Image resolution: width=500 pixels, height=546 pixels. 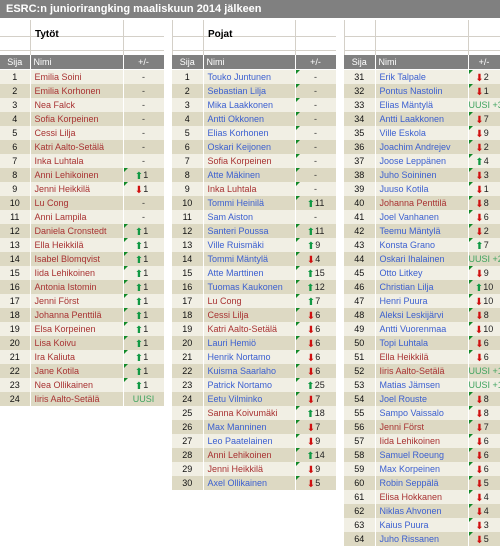 I want to click on arrow-down-icon: ⬇, so click(x=479, y=415).